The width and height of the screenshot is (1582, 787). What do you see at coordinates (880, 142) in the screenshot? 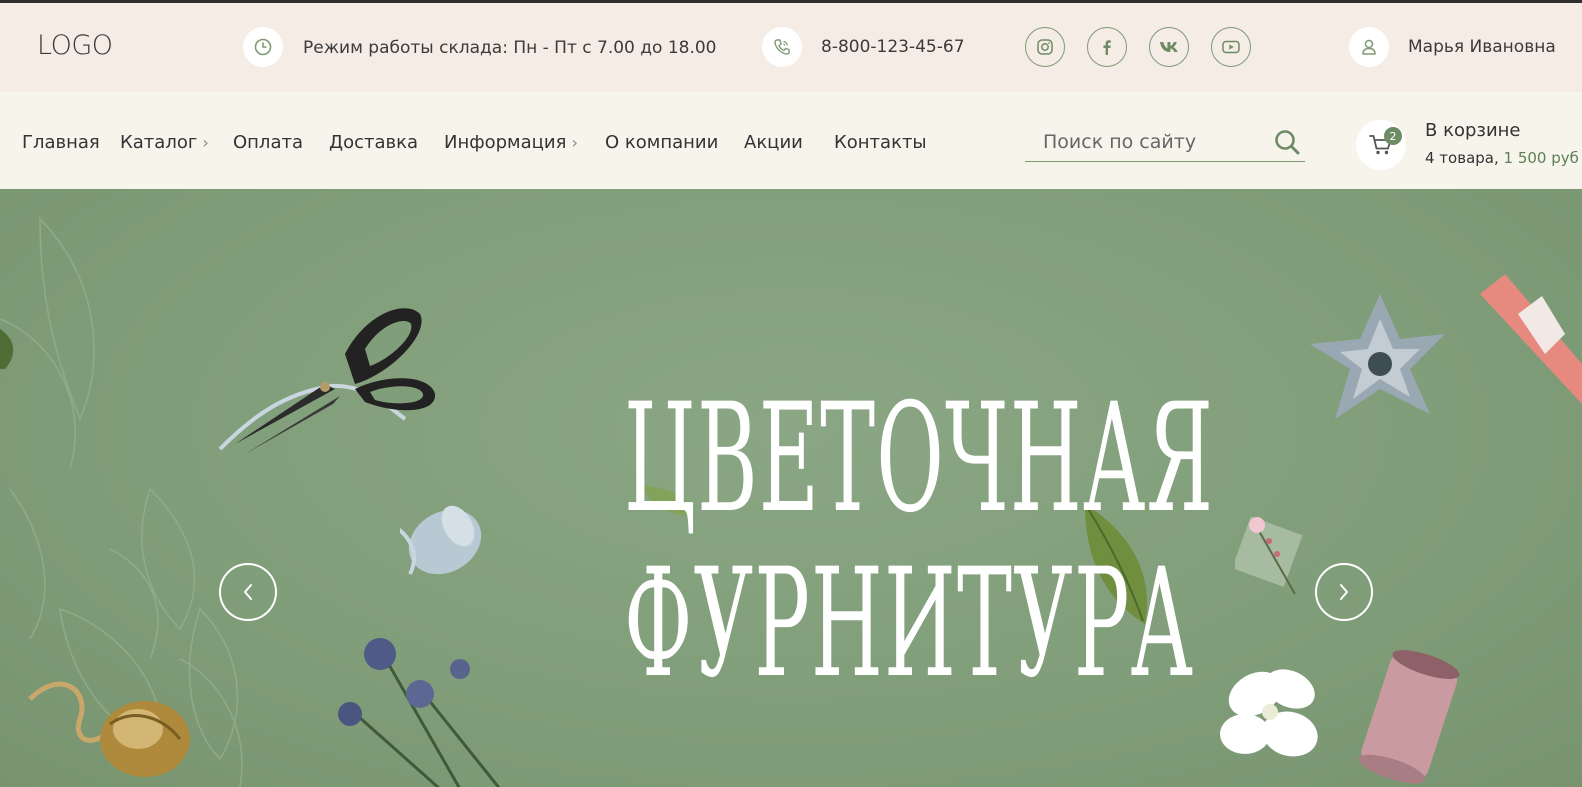
I see `nav-item-contacts: Контакты` at bounding box center [880, 142].